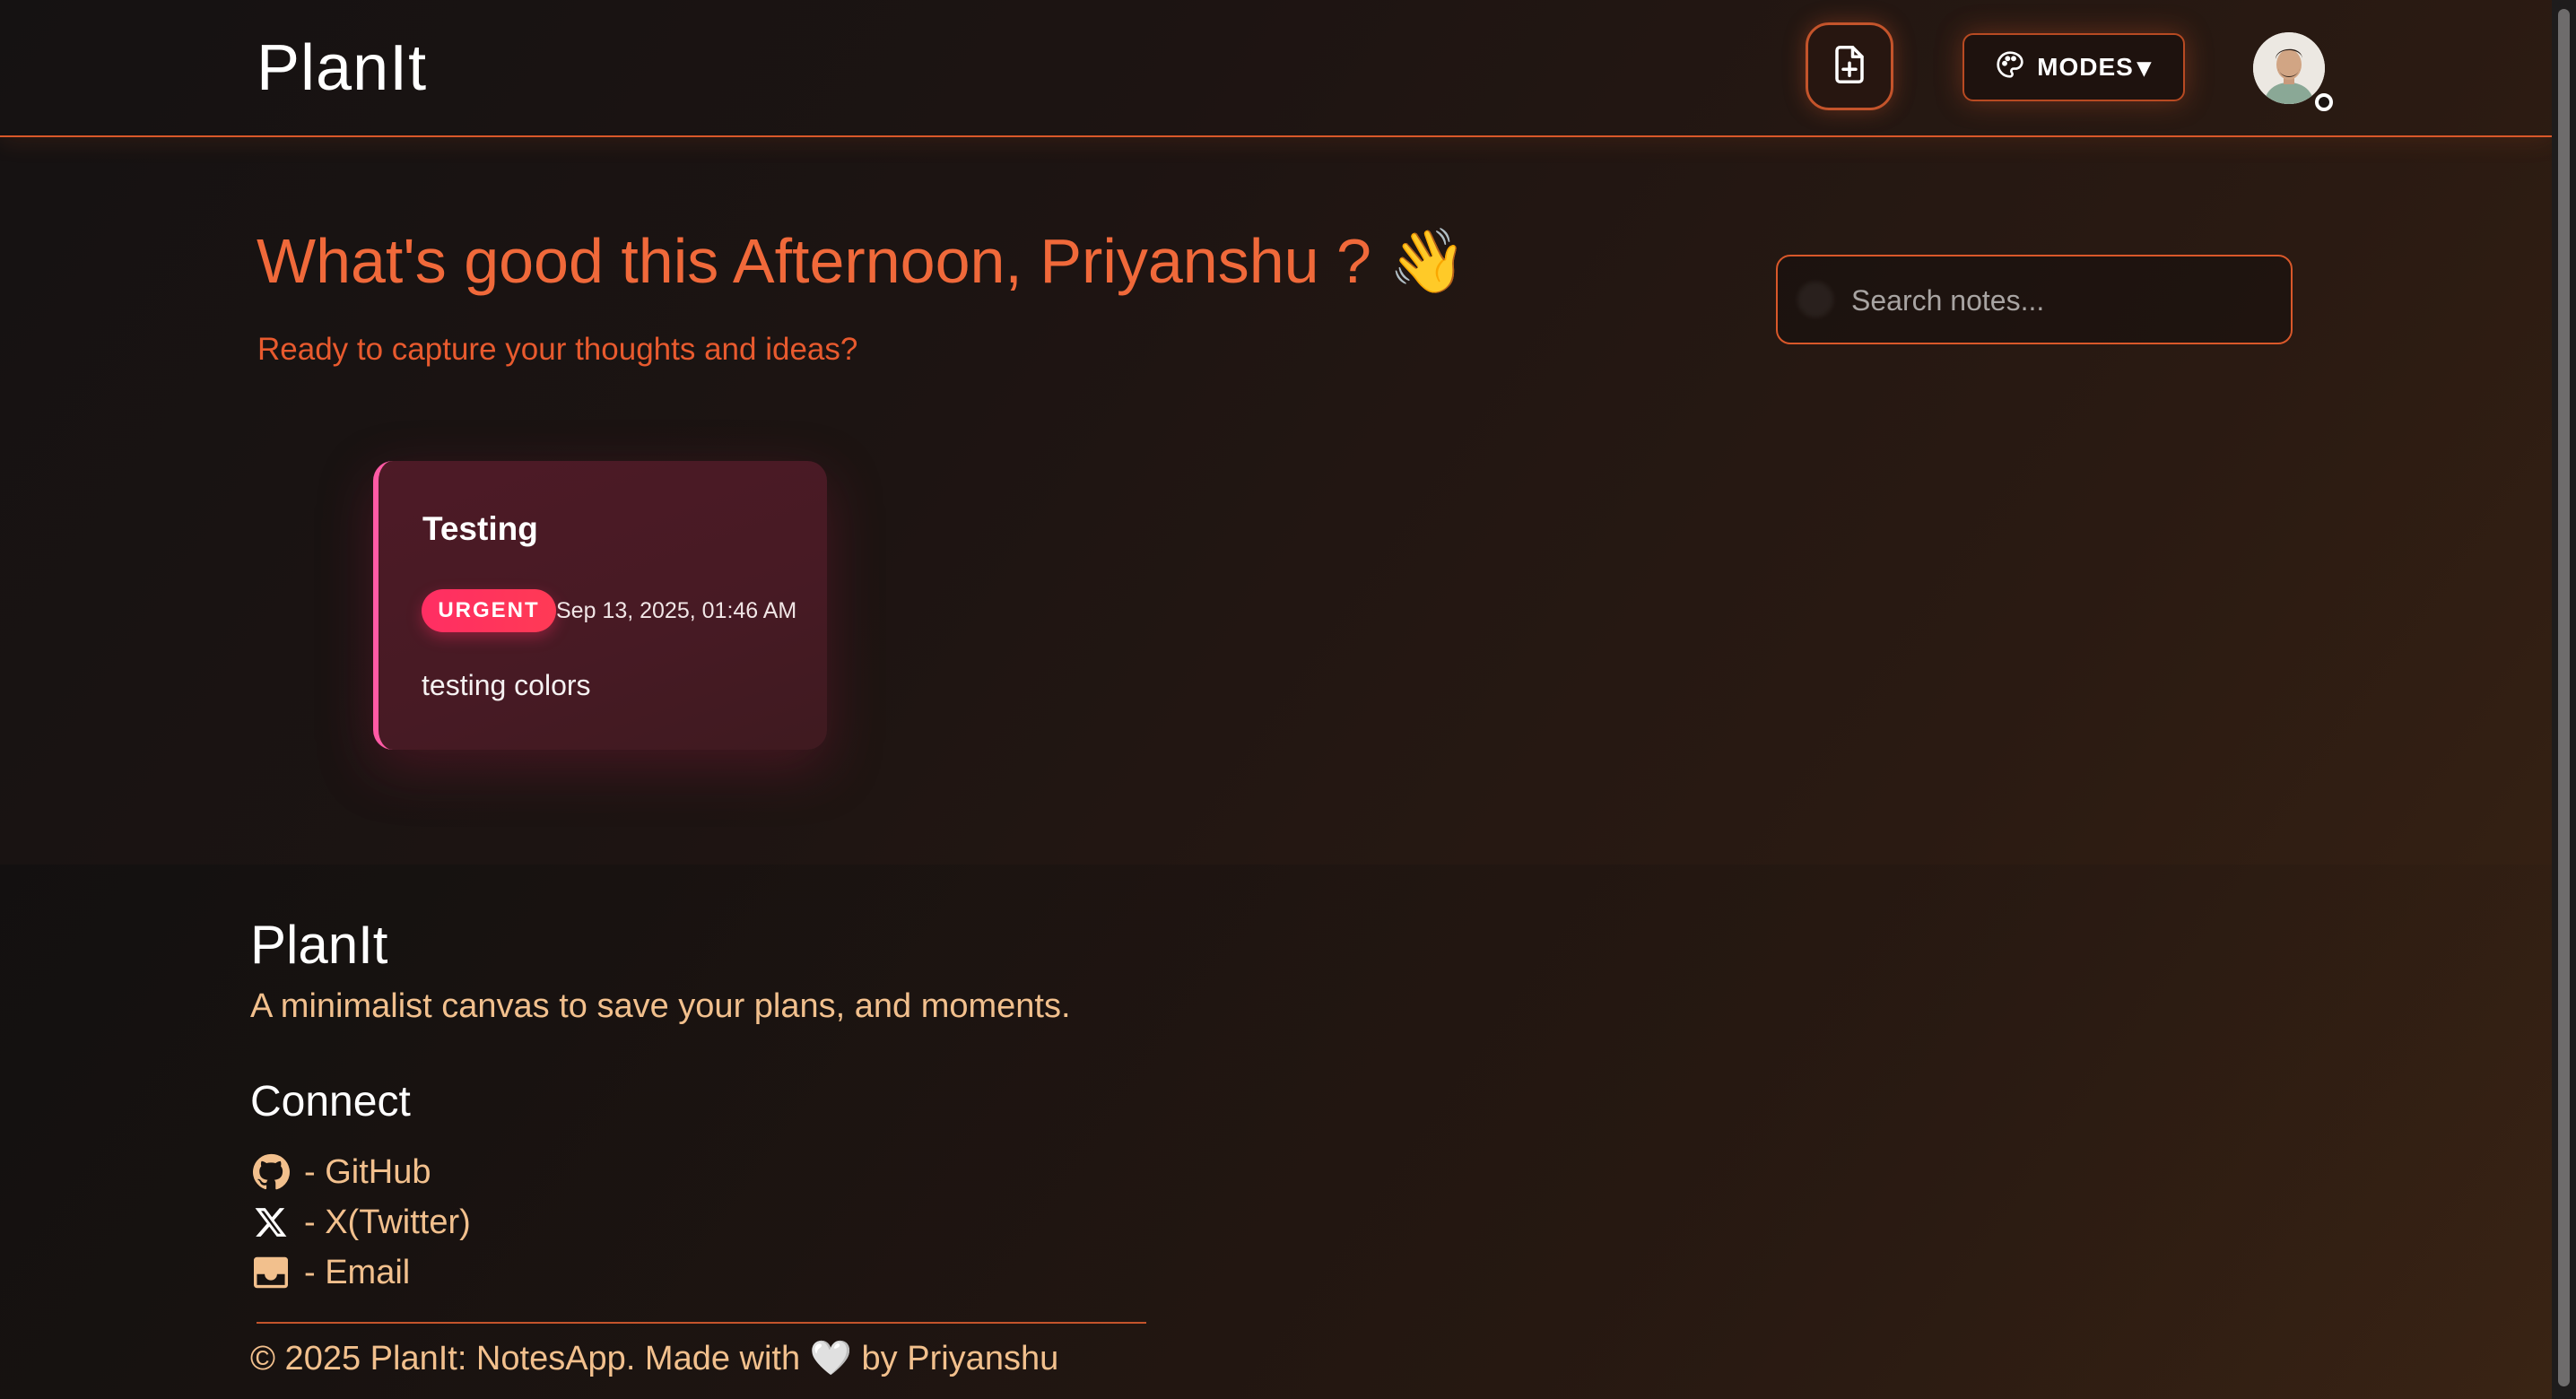  I want to click on github-icon, so click(271, 1172).